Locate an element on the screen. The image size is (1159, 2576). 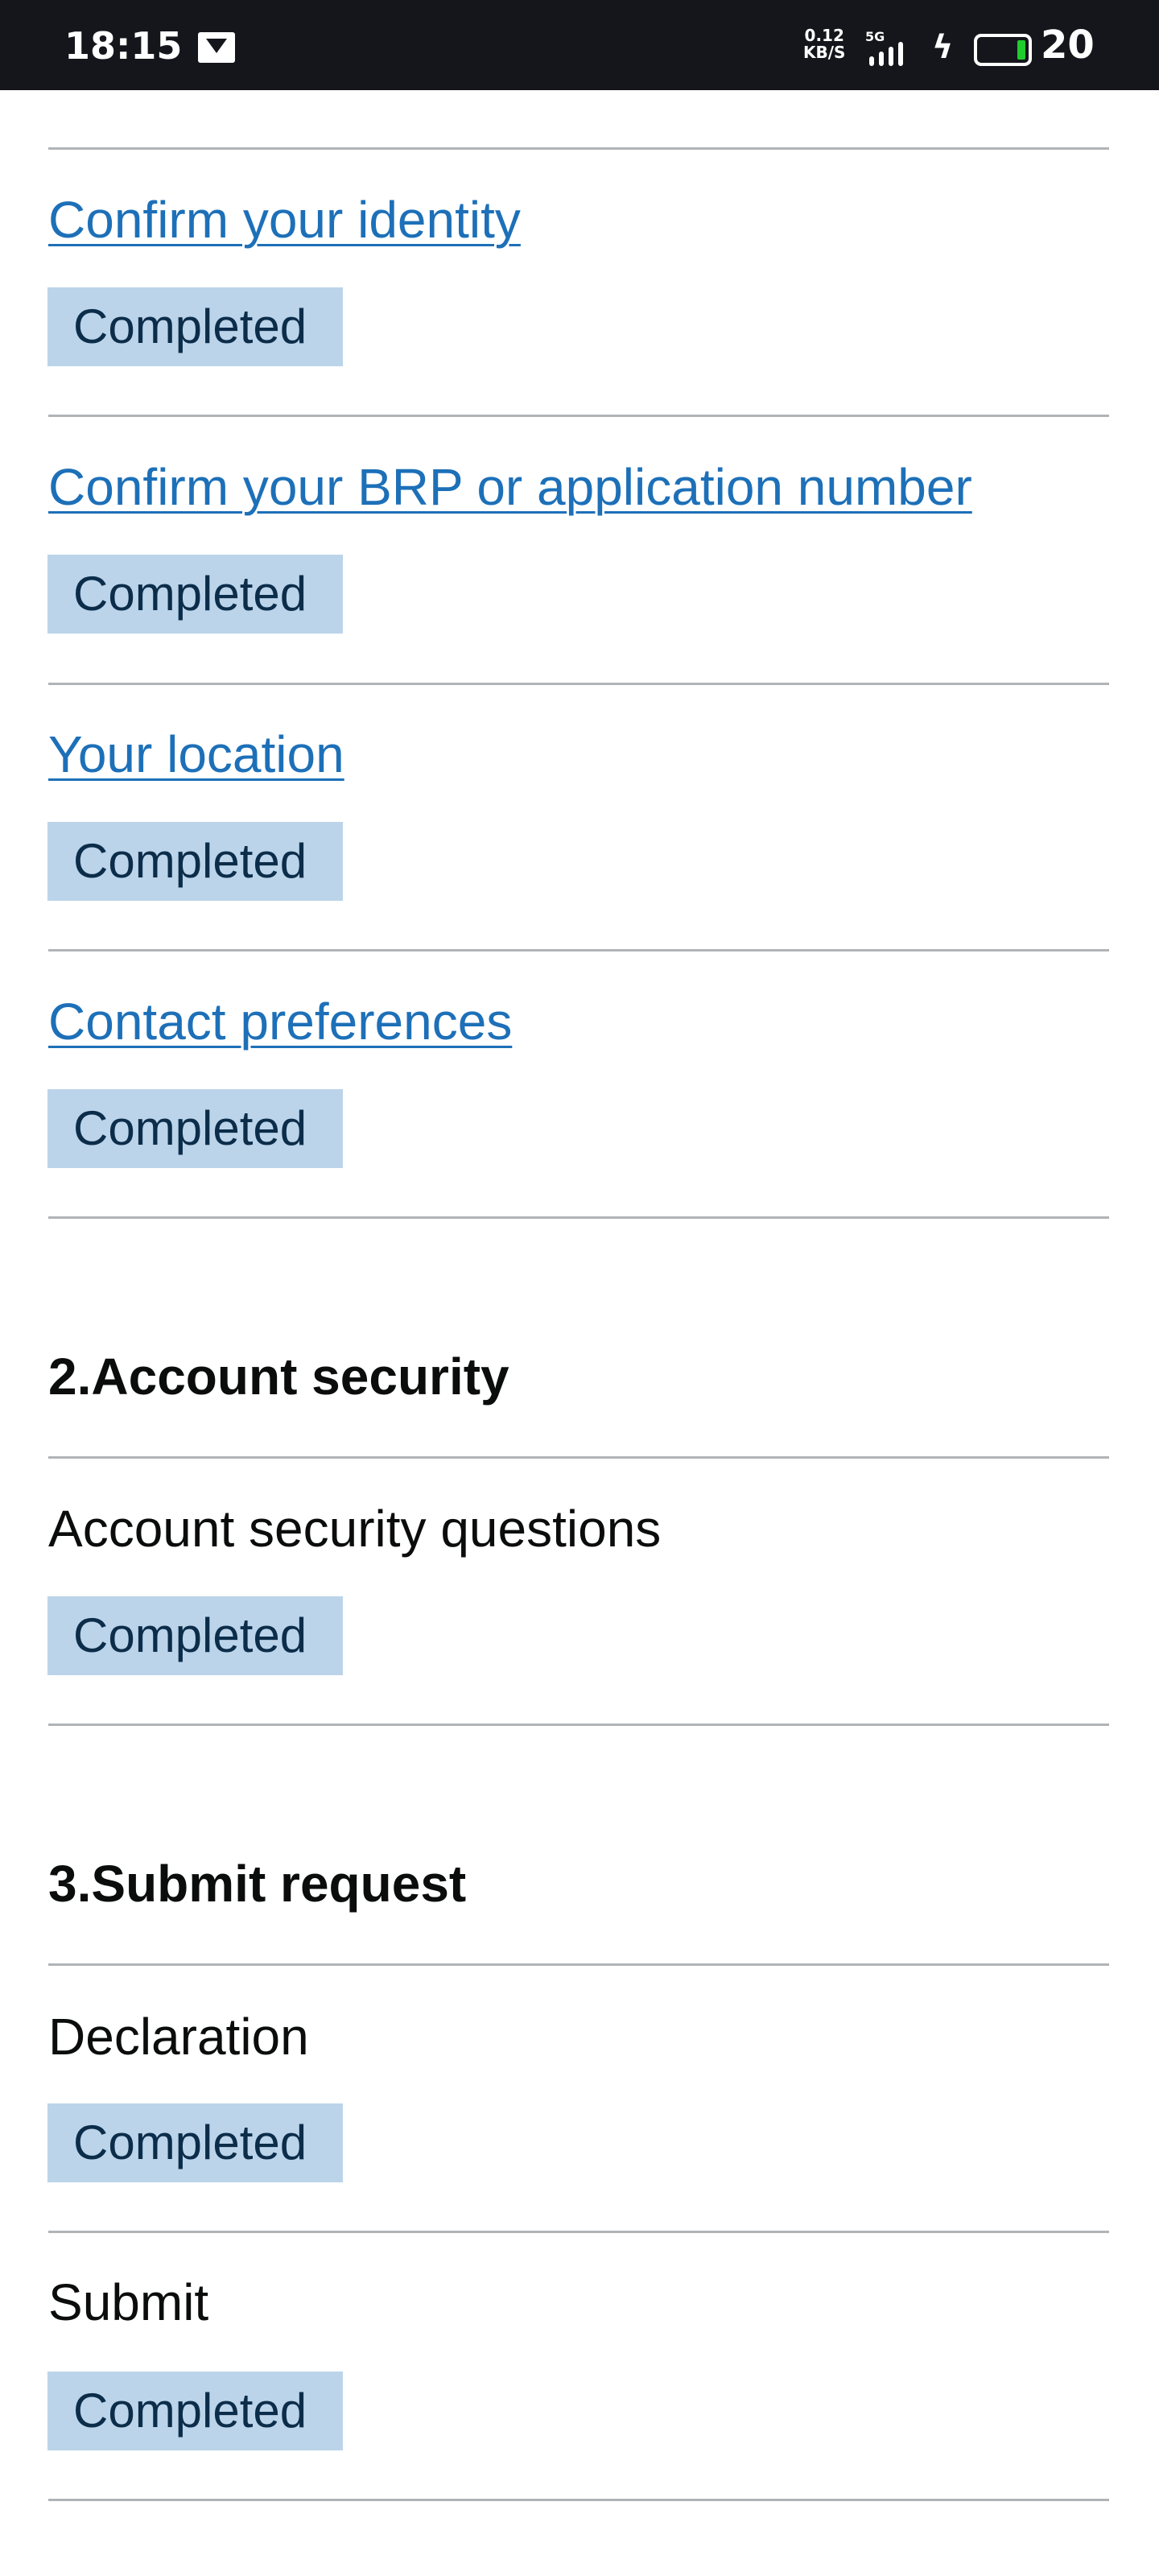
task-submit: Submit is located at coordinates (128, 2302).